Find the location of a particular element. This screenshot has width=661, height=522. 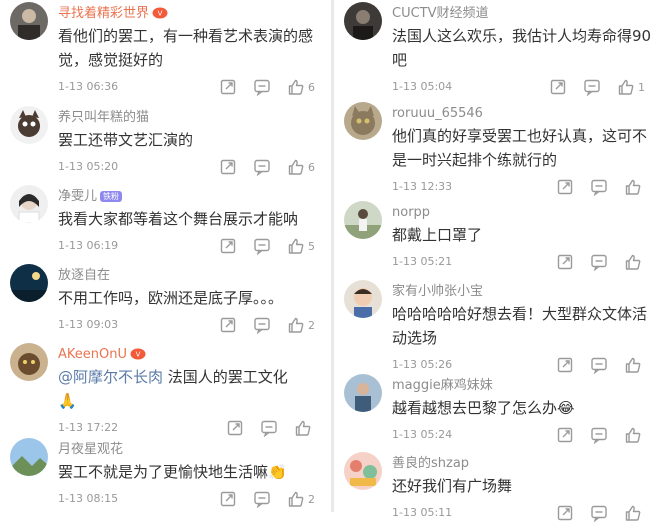

username-text: norpp is located at coordinates (411, 212).